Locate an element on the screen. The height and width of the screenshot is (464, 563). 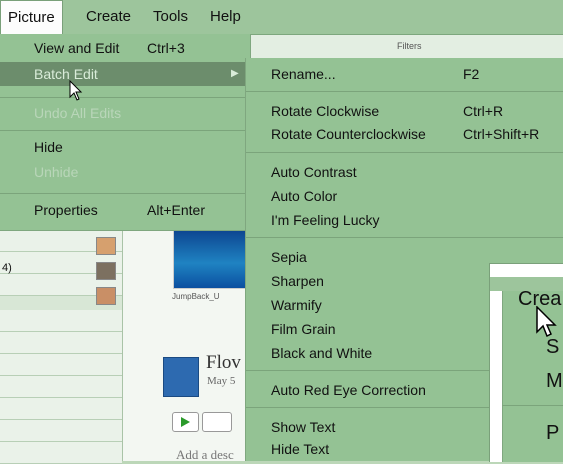
menu-item-label: Hide is located at coordinates (48, 147).